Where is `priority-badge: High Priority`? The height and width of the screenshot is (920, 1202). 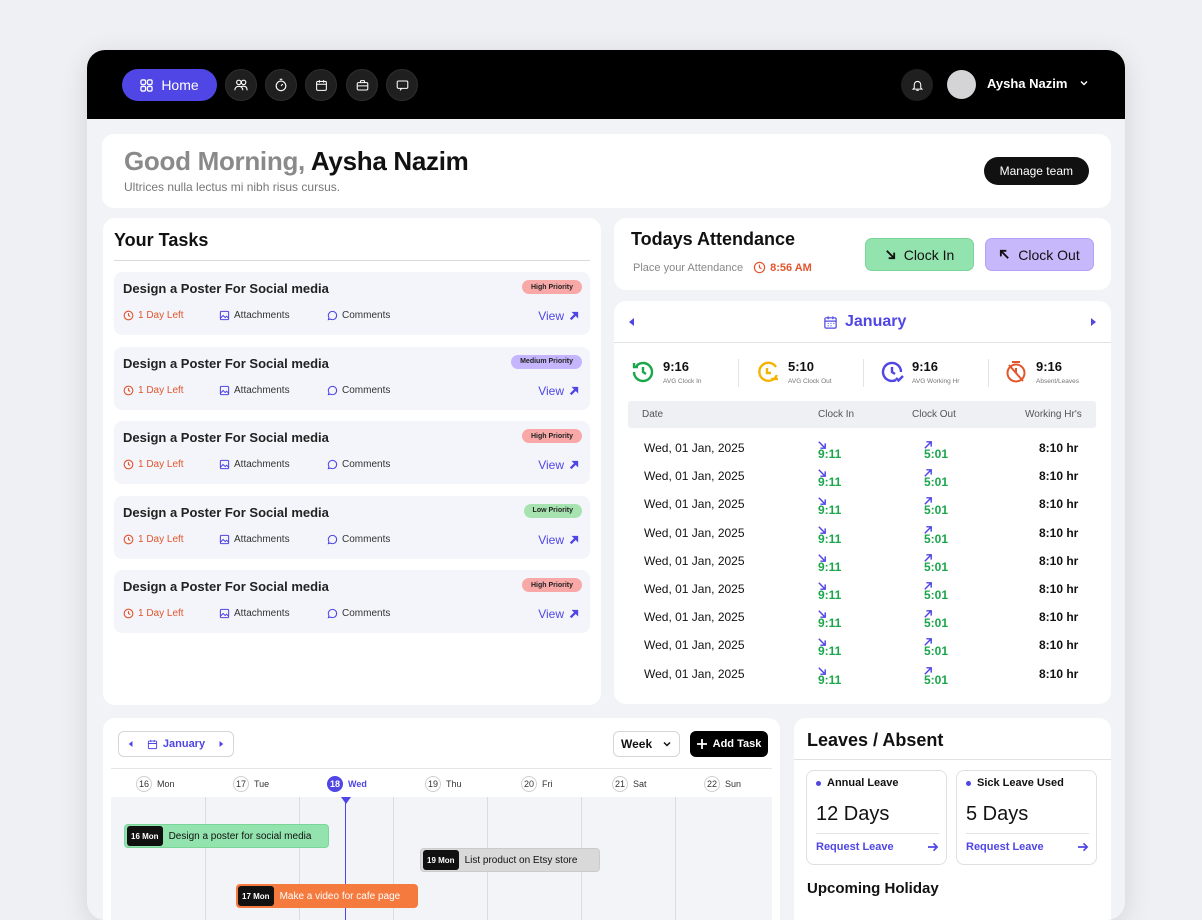 priority-badge: High Priority is located at coordinates (551, 436).